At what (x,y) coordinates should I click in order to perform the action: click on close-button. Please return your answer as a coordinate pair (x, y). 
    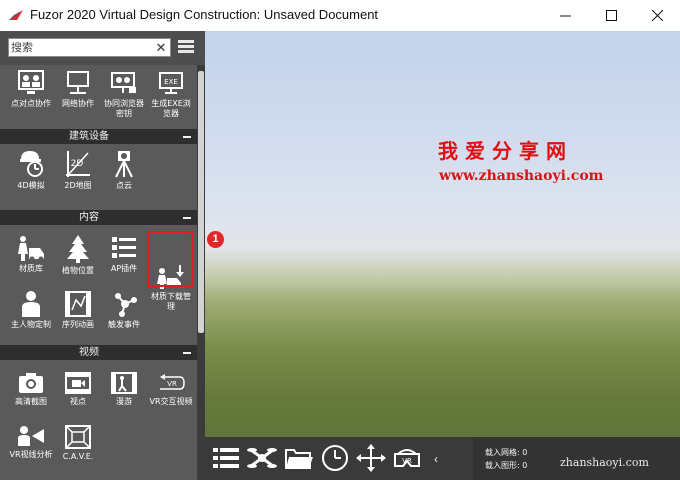
    Looking at the image, I should click on (657, 15).